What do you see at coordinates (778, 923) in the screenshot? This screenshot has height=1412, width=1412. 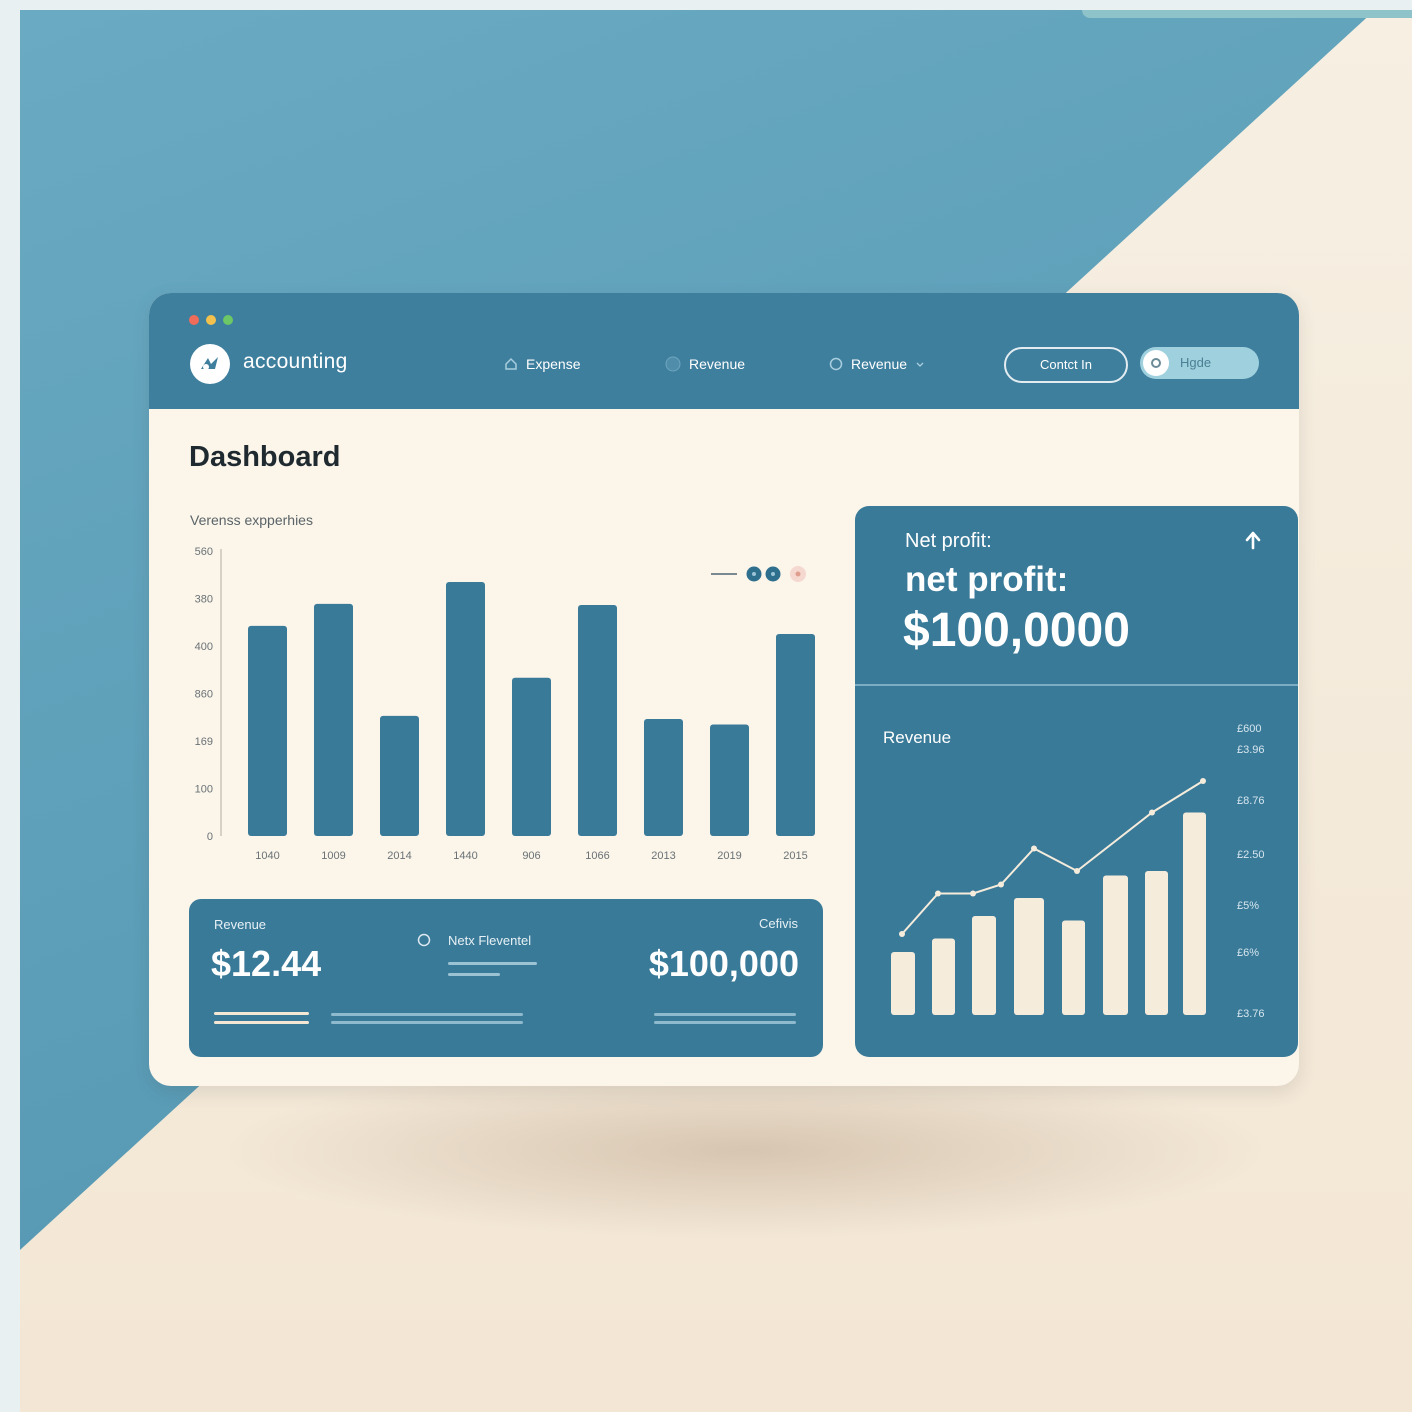 I see `summary-right-label: Cefivis` at bounding box center [778, 923].